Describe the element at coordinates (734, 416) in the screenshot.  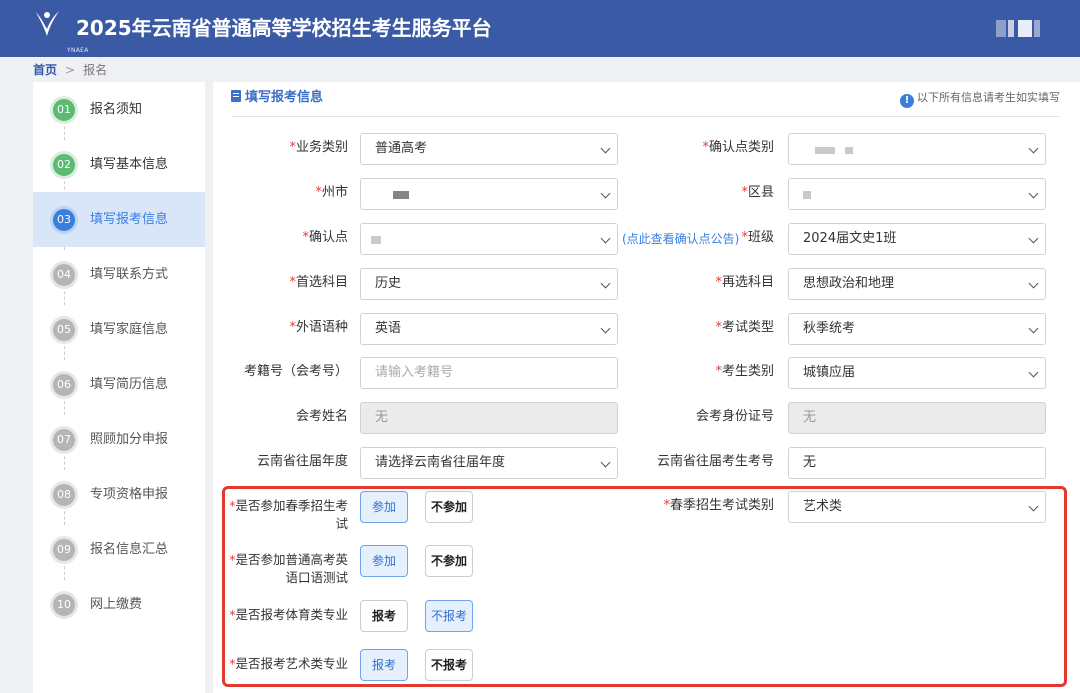
I see `hk-id-label: 会考身份证号` at that location.